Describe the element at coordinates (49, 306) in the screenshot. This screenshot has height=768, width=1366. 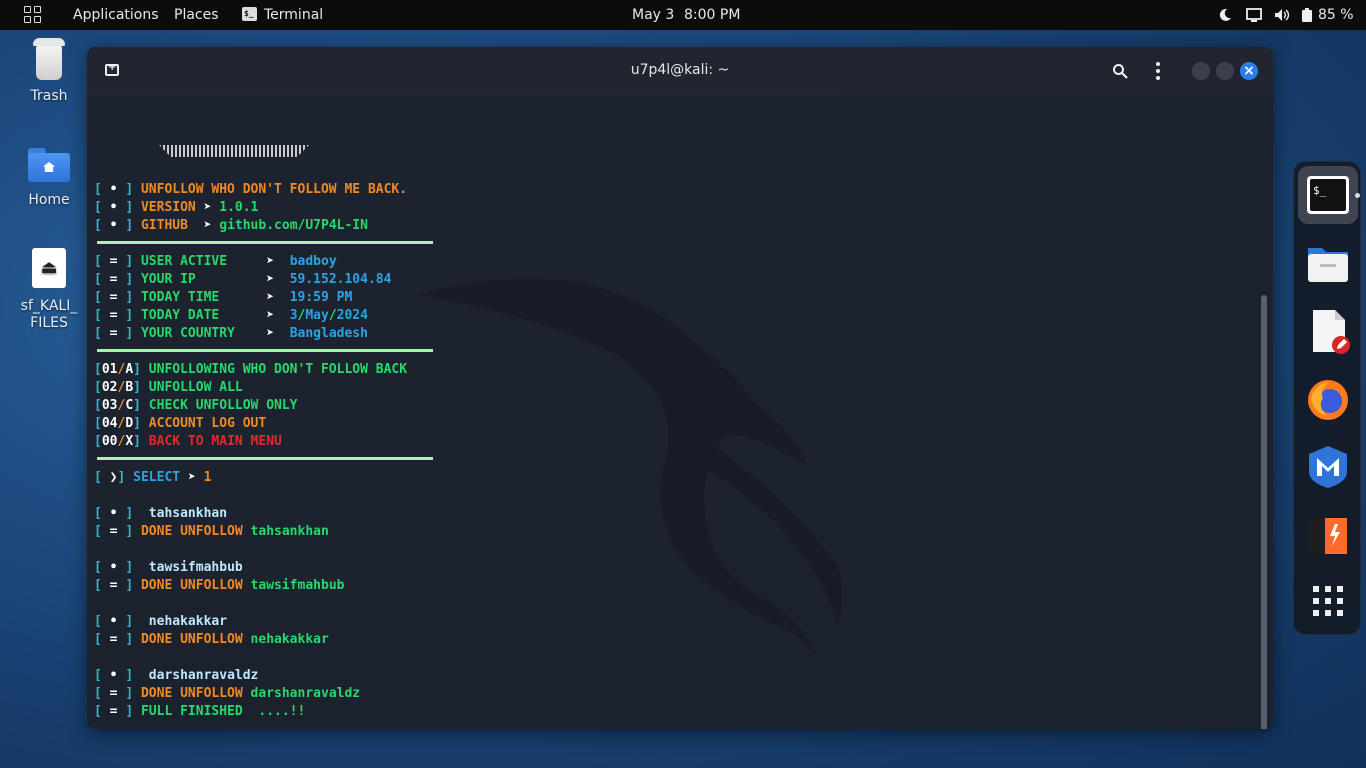
I see `shared-folder-label-1: sf_KALI_` at that location.